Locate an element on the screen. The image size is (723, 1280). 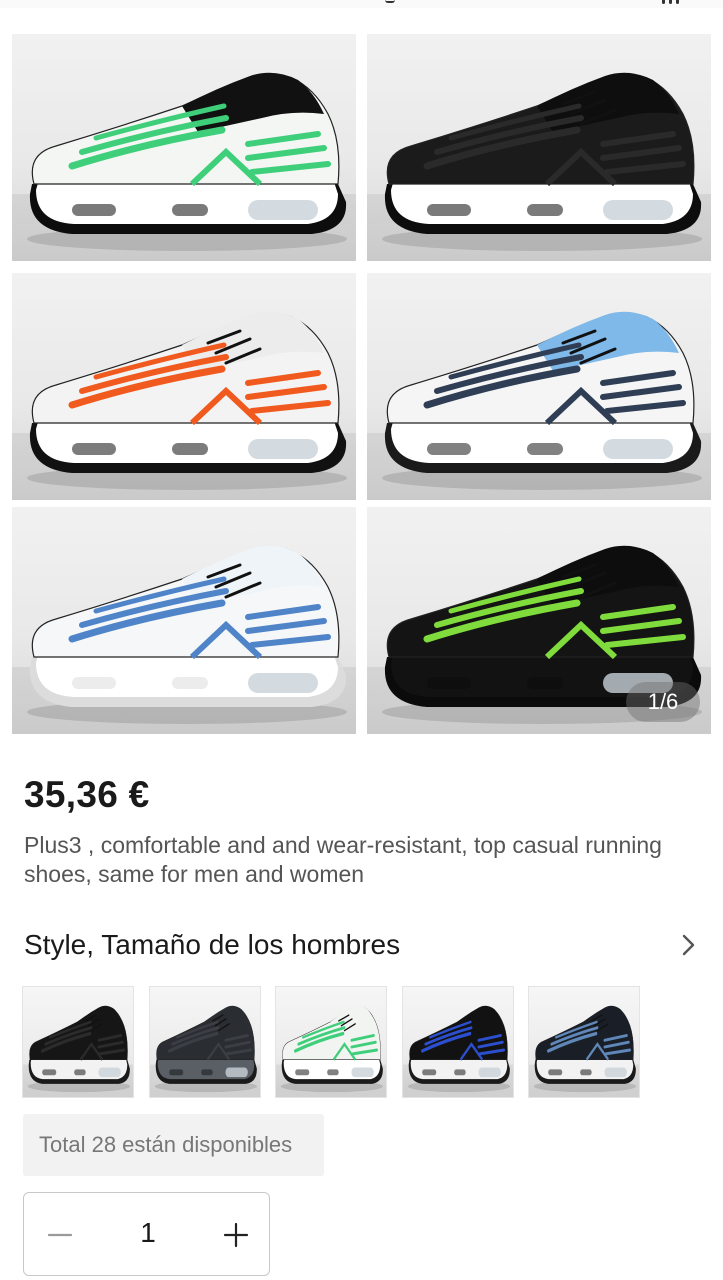
variant-thumbnail-list is located at coordinates (342, 1042).